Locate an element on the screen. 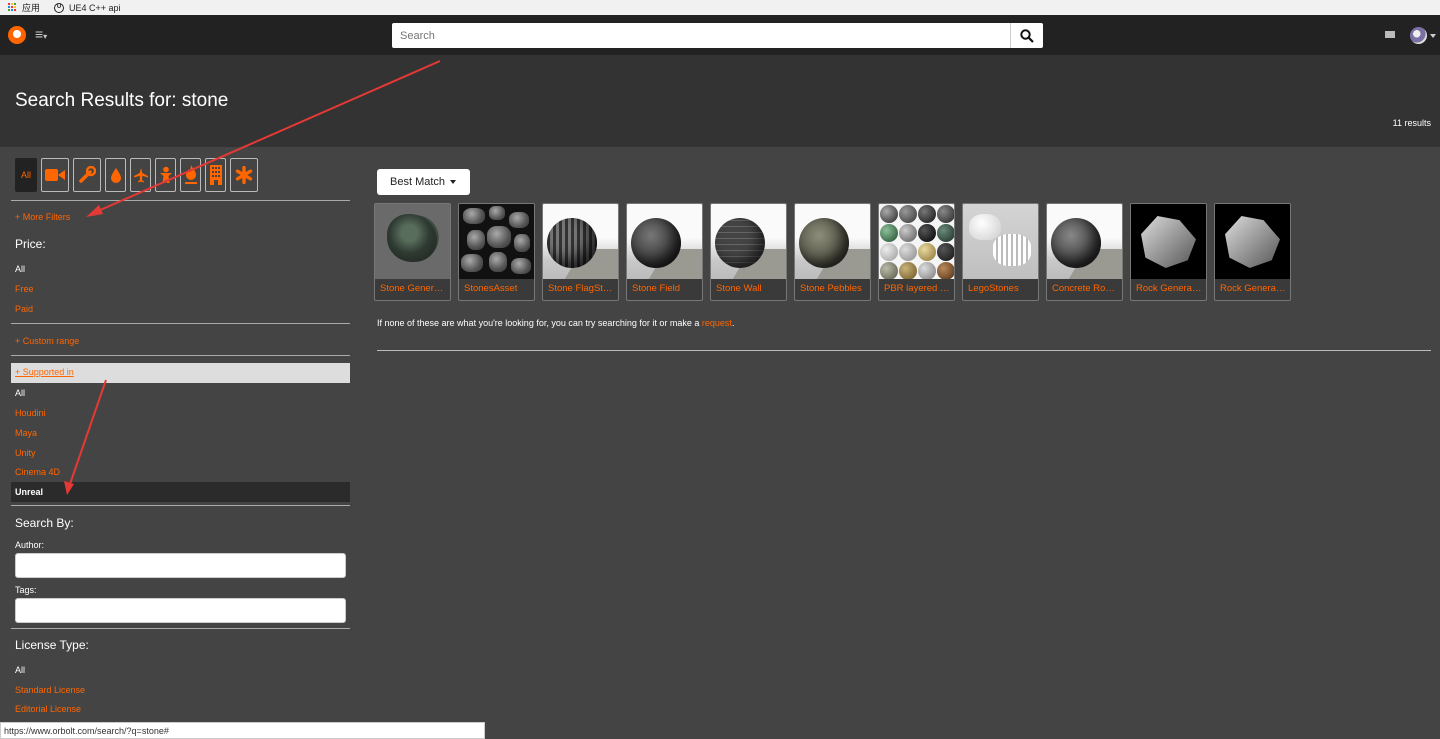 The width and height of the screenshot is (1440, 739). result-card: StonesAsset is located at coordinates (496, 252).